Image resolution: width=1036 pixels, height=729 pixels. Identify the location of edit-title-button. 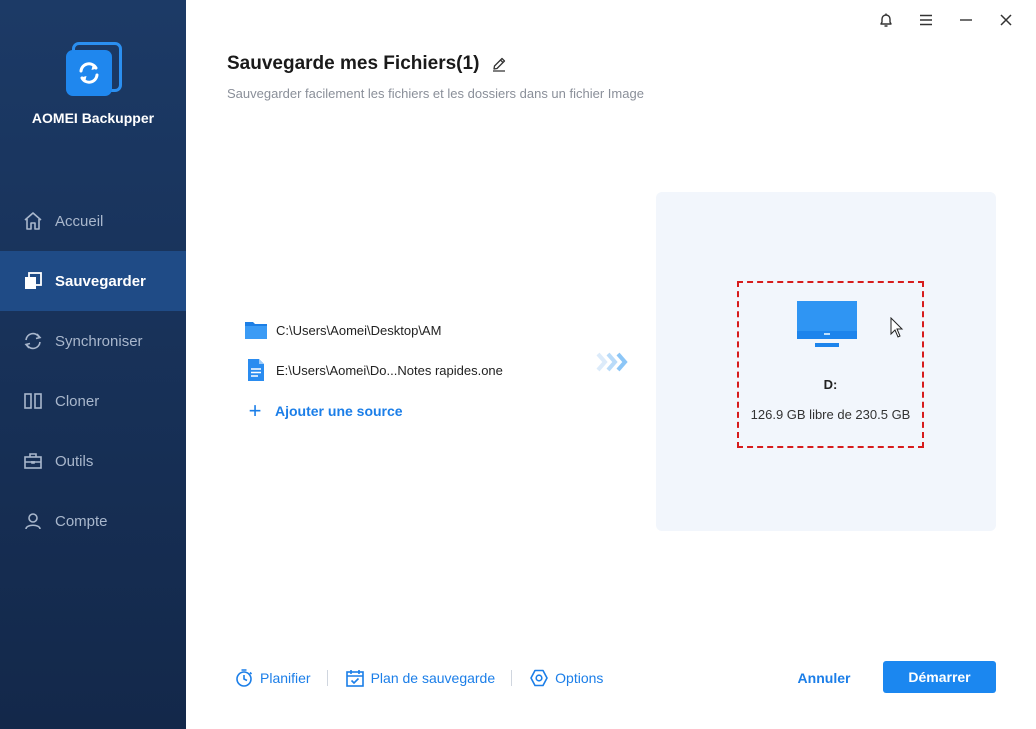
(500, 64).